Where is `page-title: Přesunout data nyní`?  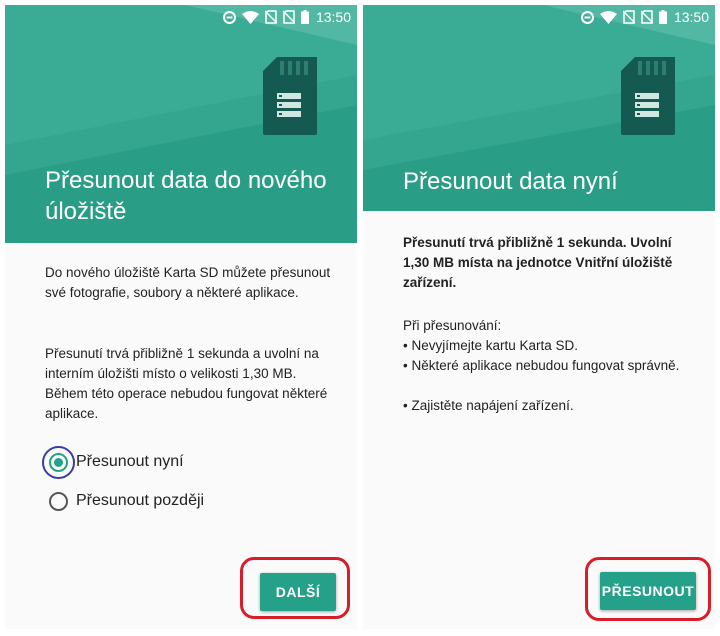
page-title: Přesunout data nyní is located at coordinates (510, 181).